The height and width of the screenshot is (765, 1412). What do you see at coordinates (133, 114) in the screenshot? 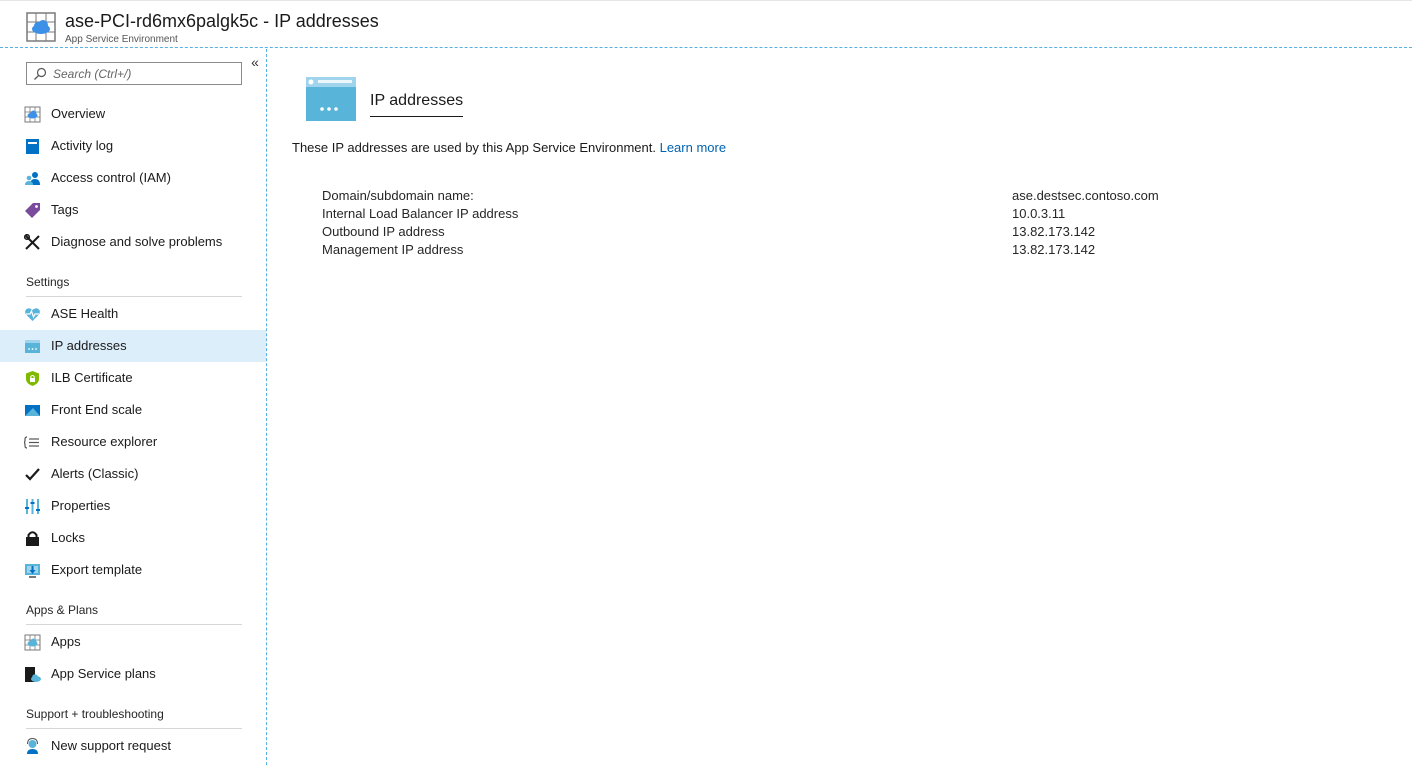
I see `sidebar-item-overview: Overview` at bounding box center [133, 114].